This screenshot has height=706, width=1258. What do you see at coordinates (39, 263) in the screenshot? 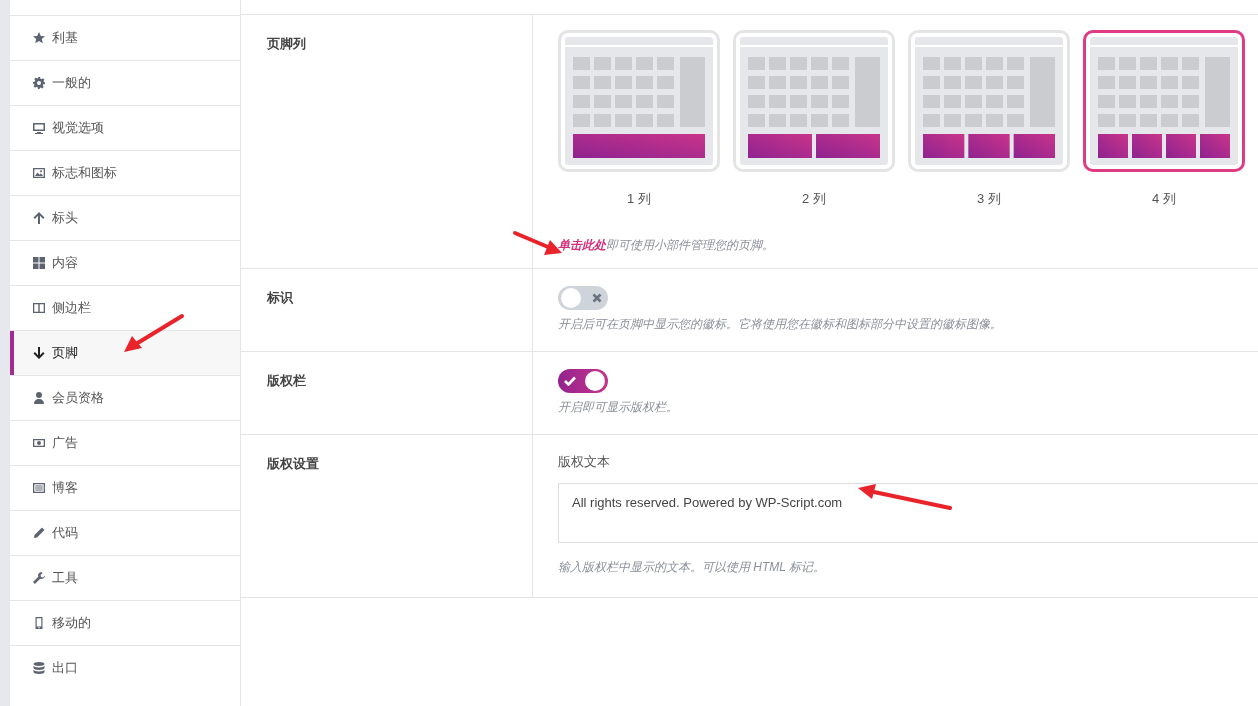
I see `grid-icon` at bounding box center [39, 263].